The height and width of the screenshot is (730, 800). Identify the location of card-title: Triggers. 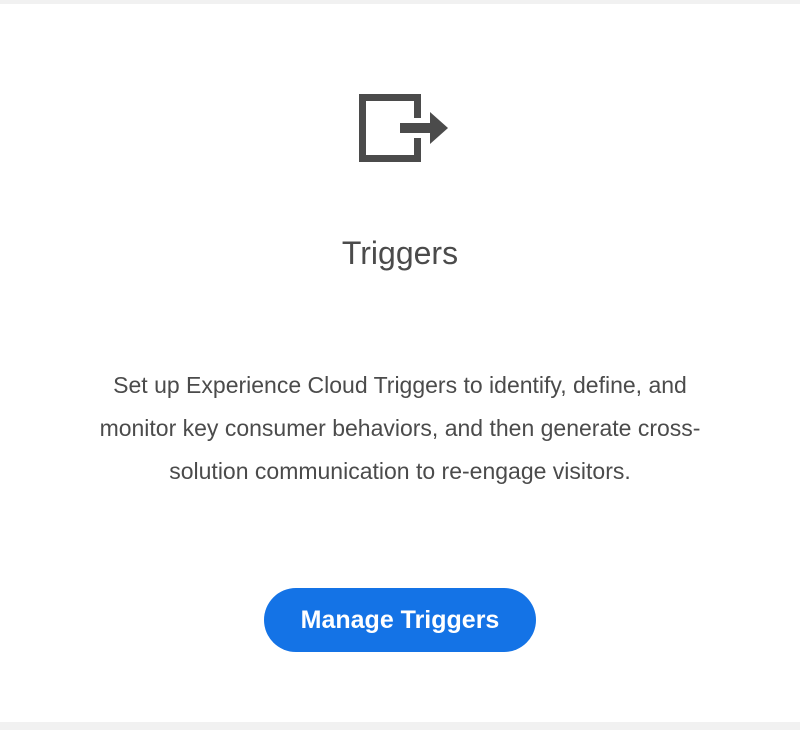
(400, 253).